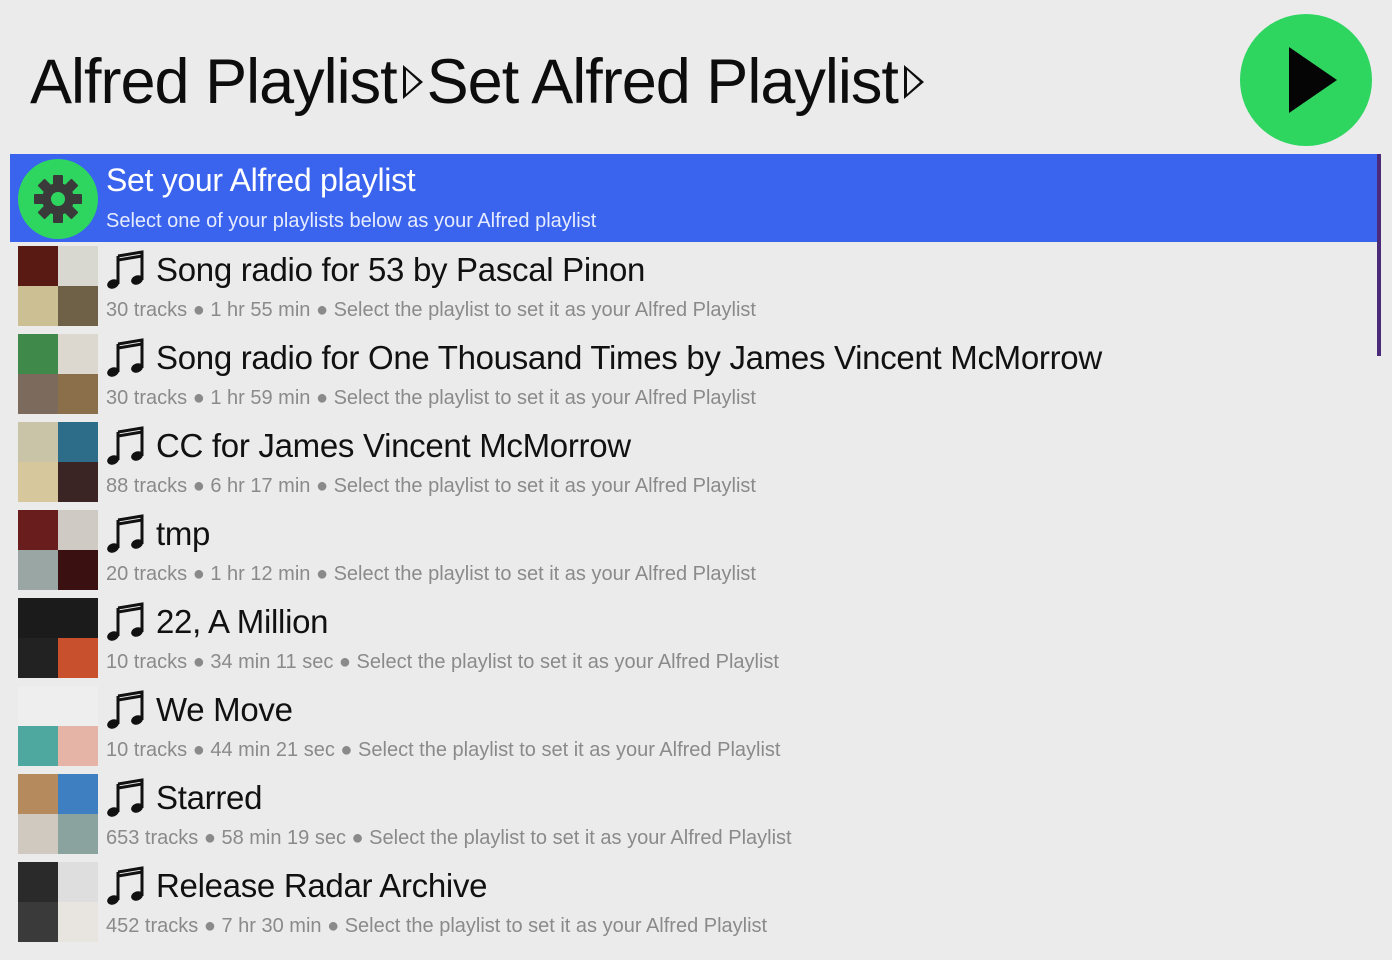 The height and width of the screenshot is (960, 1392). Describe the element at coordinates (183, 533) in the screenshot. I see `list-item-title: tmp` at that location.